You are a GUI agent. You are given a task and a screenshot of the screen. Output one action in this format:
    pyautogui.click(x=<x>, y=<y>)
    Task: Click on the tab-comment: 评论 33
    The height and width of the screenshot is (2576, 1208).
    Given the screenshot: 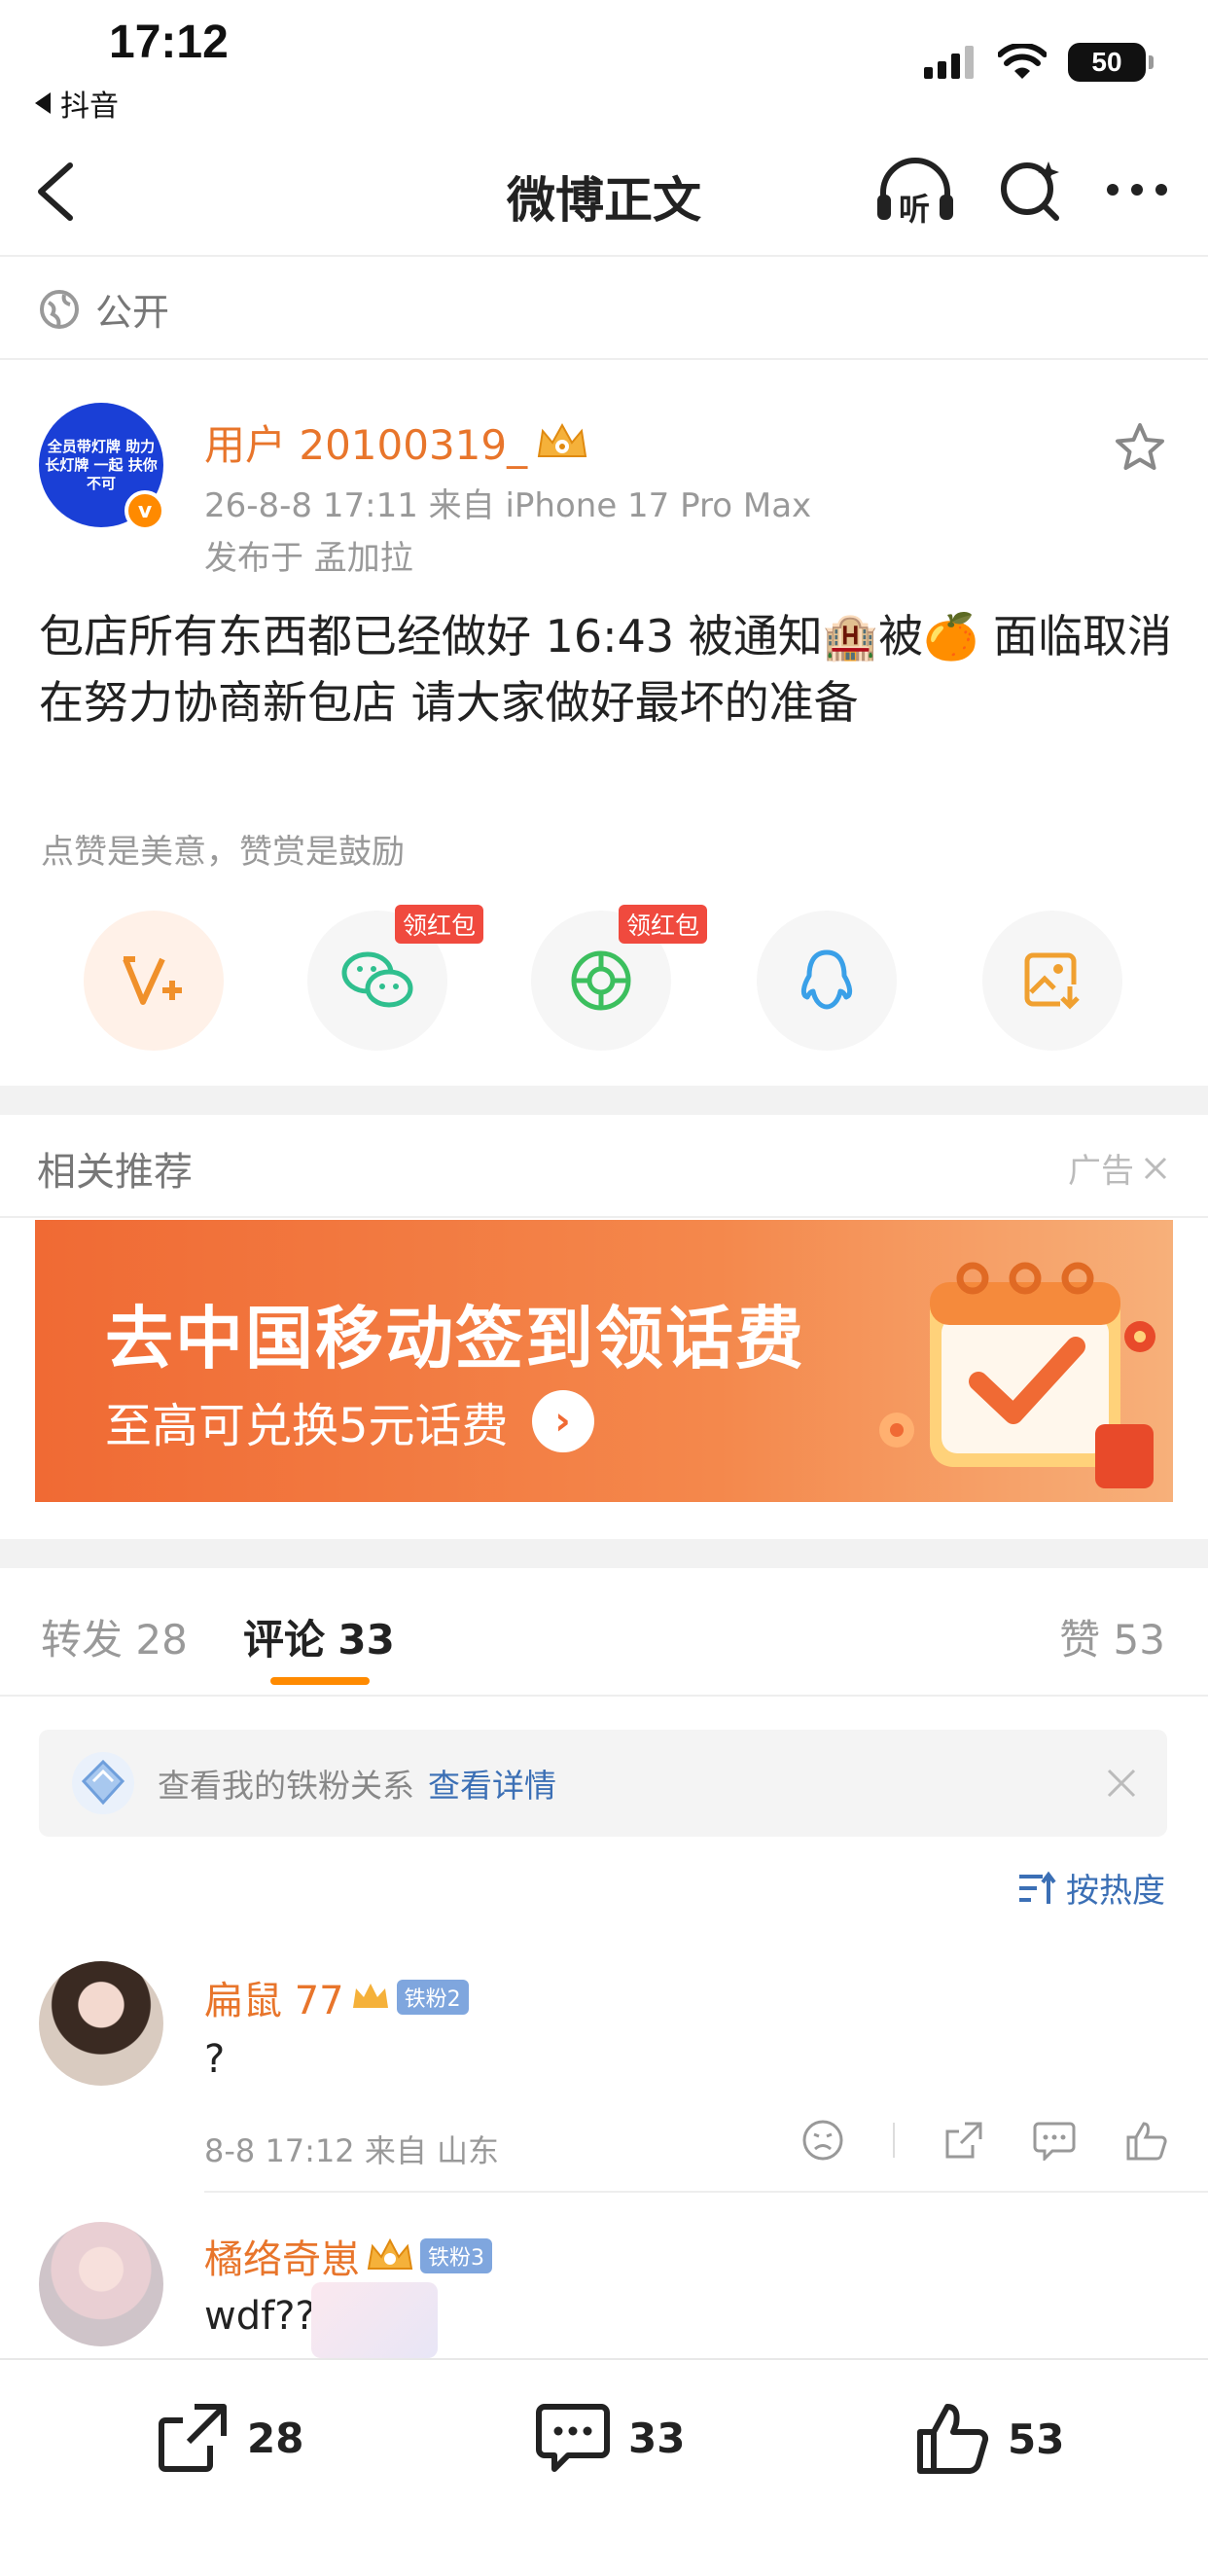 What is the action you would take?
    pyautogui.click(x=319, y=1636)
    